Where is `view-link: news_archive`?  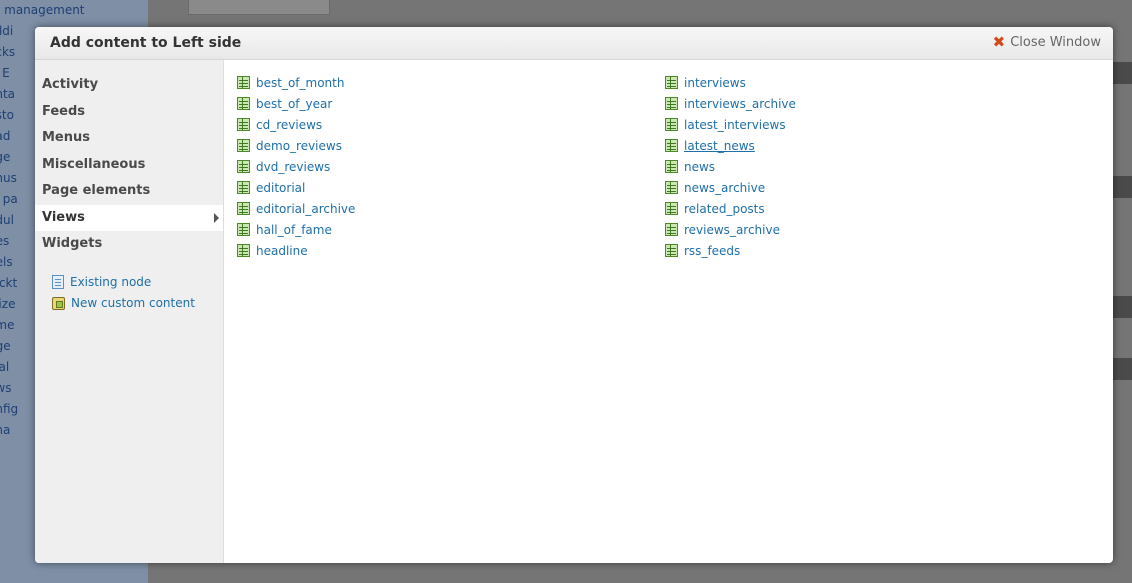
view-link: news_archive is located at coordinates (730, 187).